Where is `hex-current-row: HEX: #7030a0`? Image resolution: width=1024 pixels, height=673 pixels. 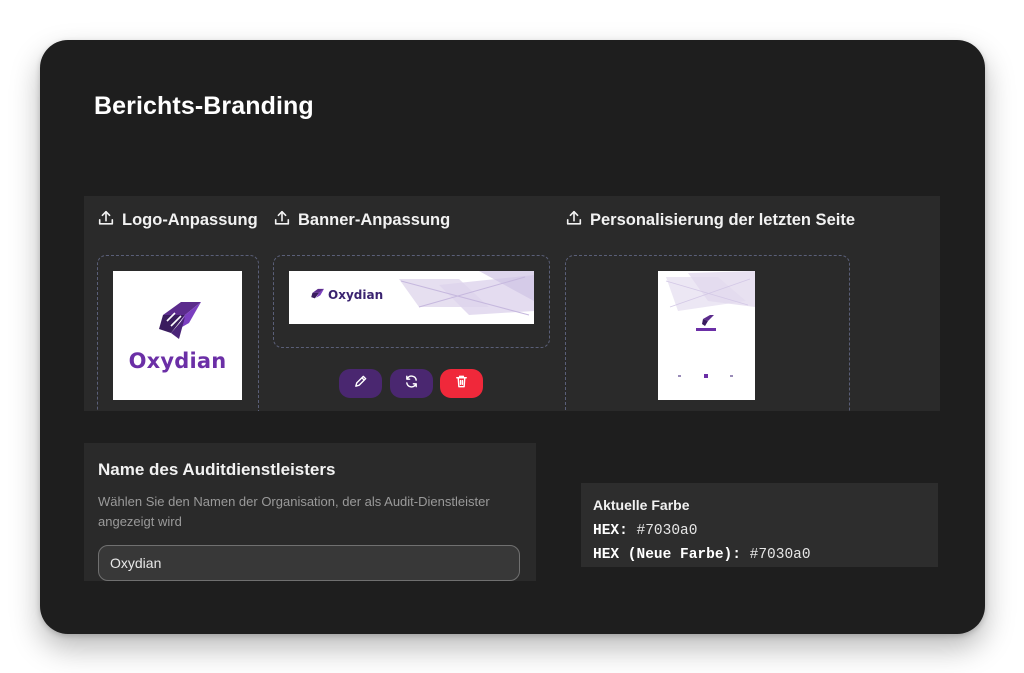
hex-current-row: HEX: #7030a0 is located at coordinates (645, 531).